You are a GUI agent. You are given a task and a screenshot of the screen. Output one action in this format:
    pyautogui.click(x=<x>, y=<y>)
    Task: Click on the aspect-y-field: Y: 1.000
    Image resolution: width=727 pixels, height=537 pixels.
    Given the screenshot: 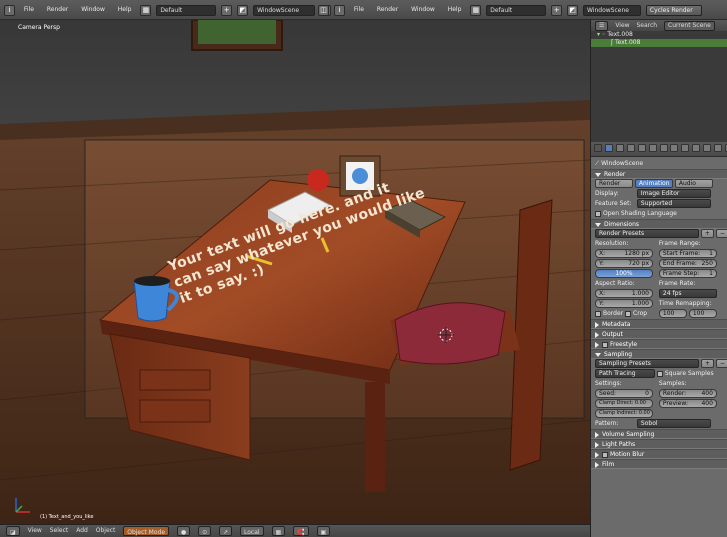 What is the action you would take?
    pyautogui.click(x=624, y=303)
    